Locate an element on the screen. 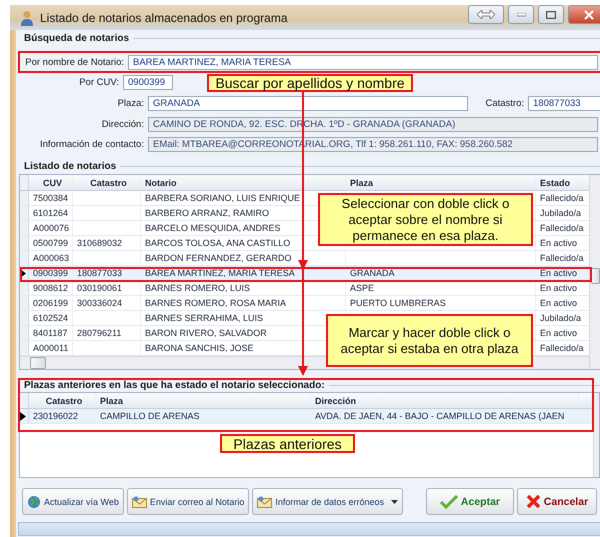 The width and height of the screenshot is (600, 537). table-cell: BARBERA SORIANO, LUIS ENRIQUE is located at coordinates (222, 198).